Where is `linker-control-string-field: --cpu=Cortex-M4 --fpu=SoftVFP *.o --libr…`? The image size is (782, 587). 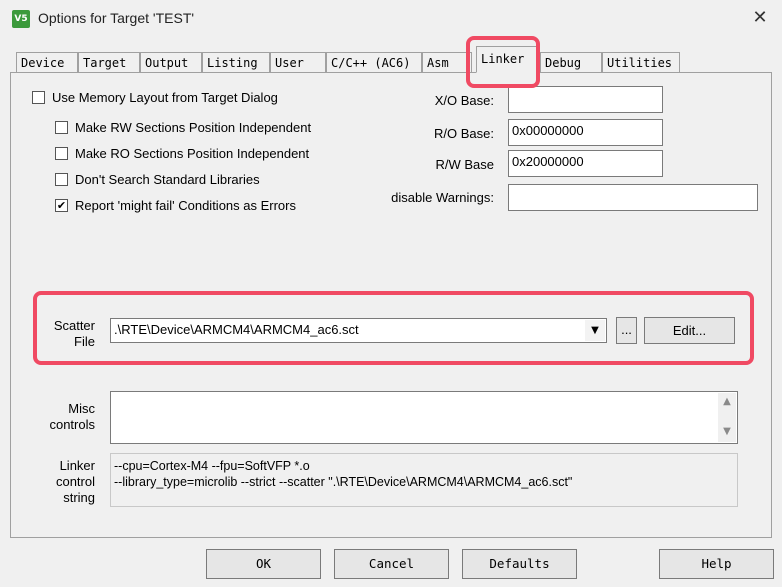
linker-control-string-field: --cpu=Cortex-M4 --fpu=SoftVFP *.o --libr… is located at coordinates (424, 480).